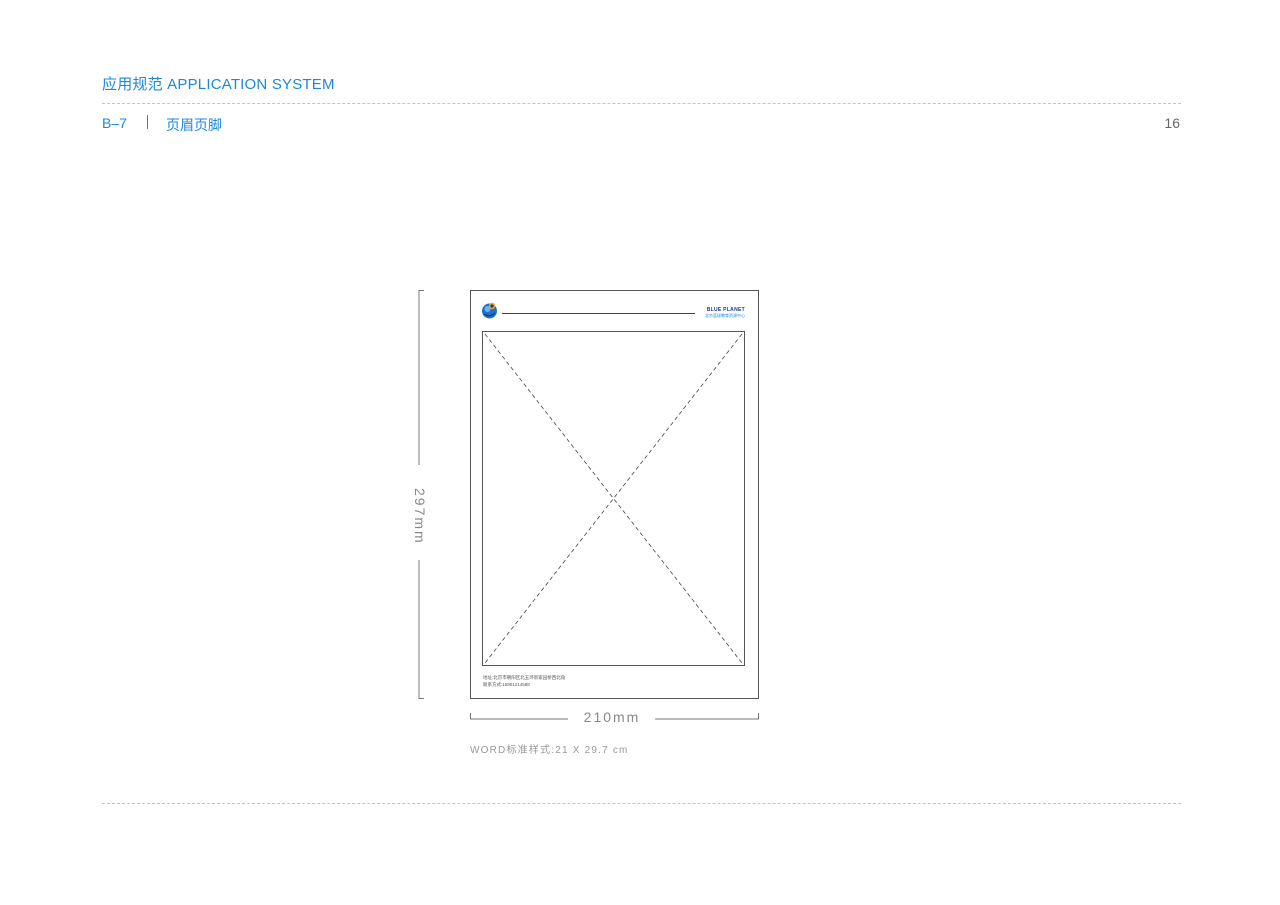 This screenshot has width=1280, height=905. What do you see at coordinates (612, 717) in the screenshot?
I see `width-label: 210mm` at bounding box center [612, 717].